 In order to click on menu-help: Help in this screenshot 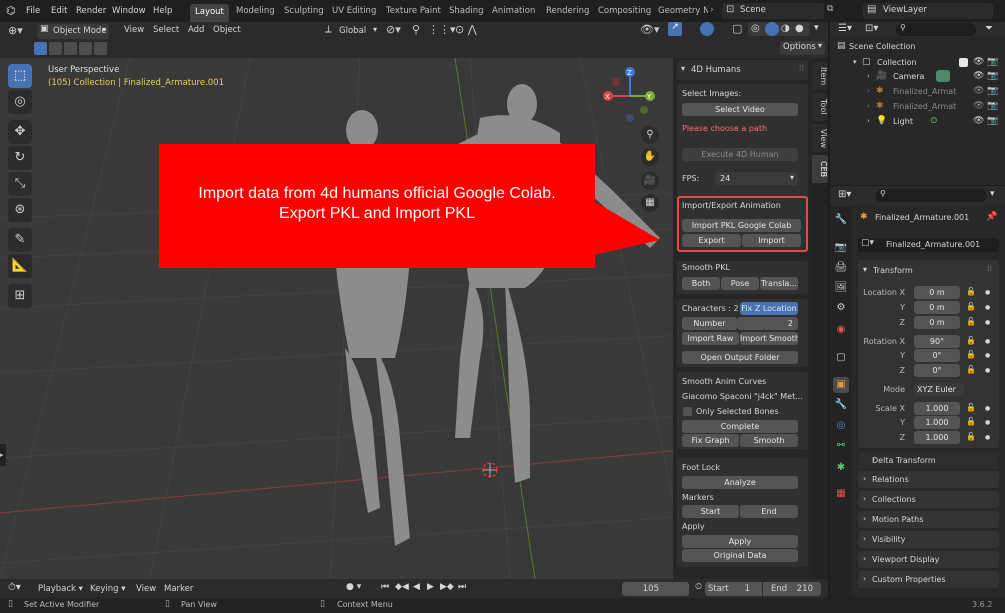, I will do `click(162, 11)`.